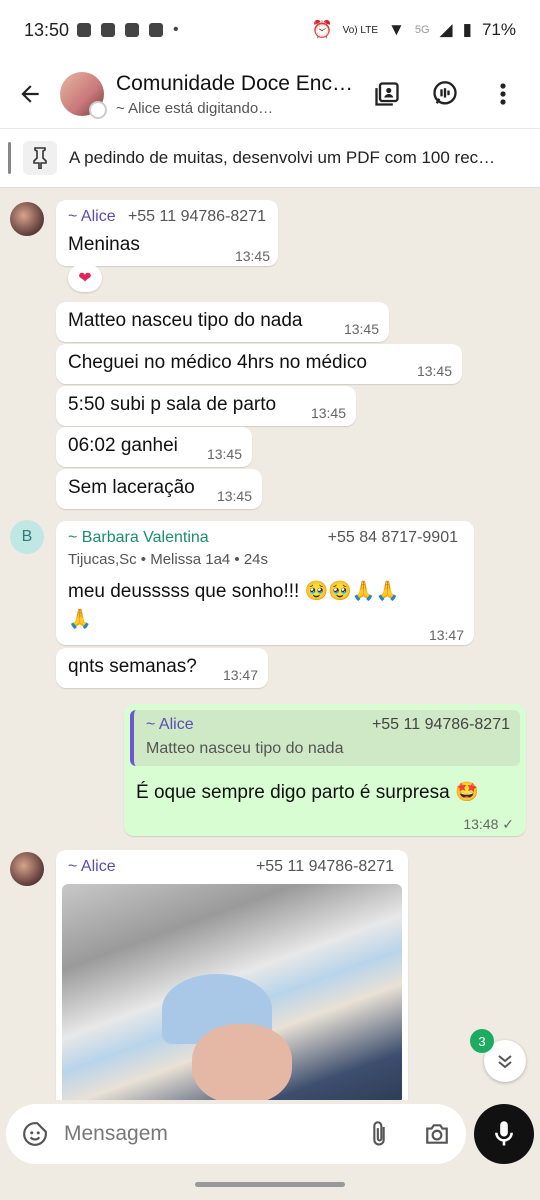 This screenshot has width=540, height=1200. What do you see at coordinates (437, 1134) in the screenshot?
I see `camera-icon` at bounding box center [437, 1134].